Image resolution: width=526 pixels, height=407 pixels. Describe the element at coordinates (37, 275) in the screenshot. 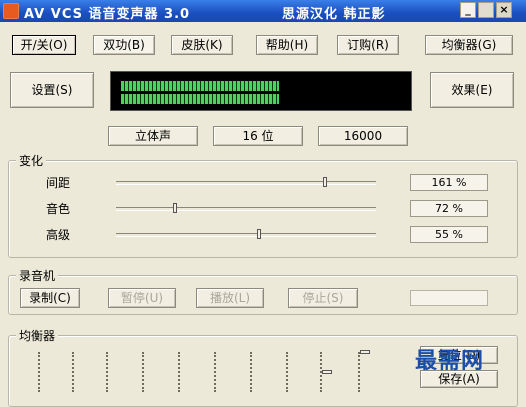

I see `recorder-group-title: 录音机` at that location.